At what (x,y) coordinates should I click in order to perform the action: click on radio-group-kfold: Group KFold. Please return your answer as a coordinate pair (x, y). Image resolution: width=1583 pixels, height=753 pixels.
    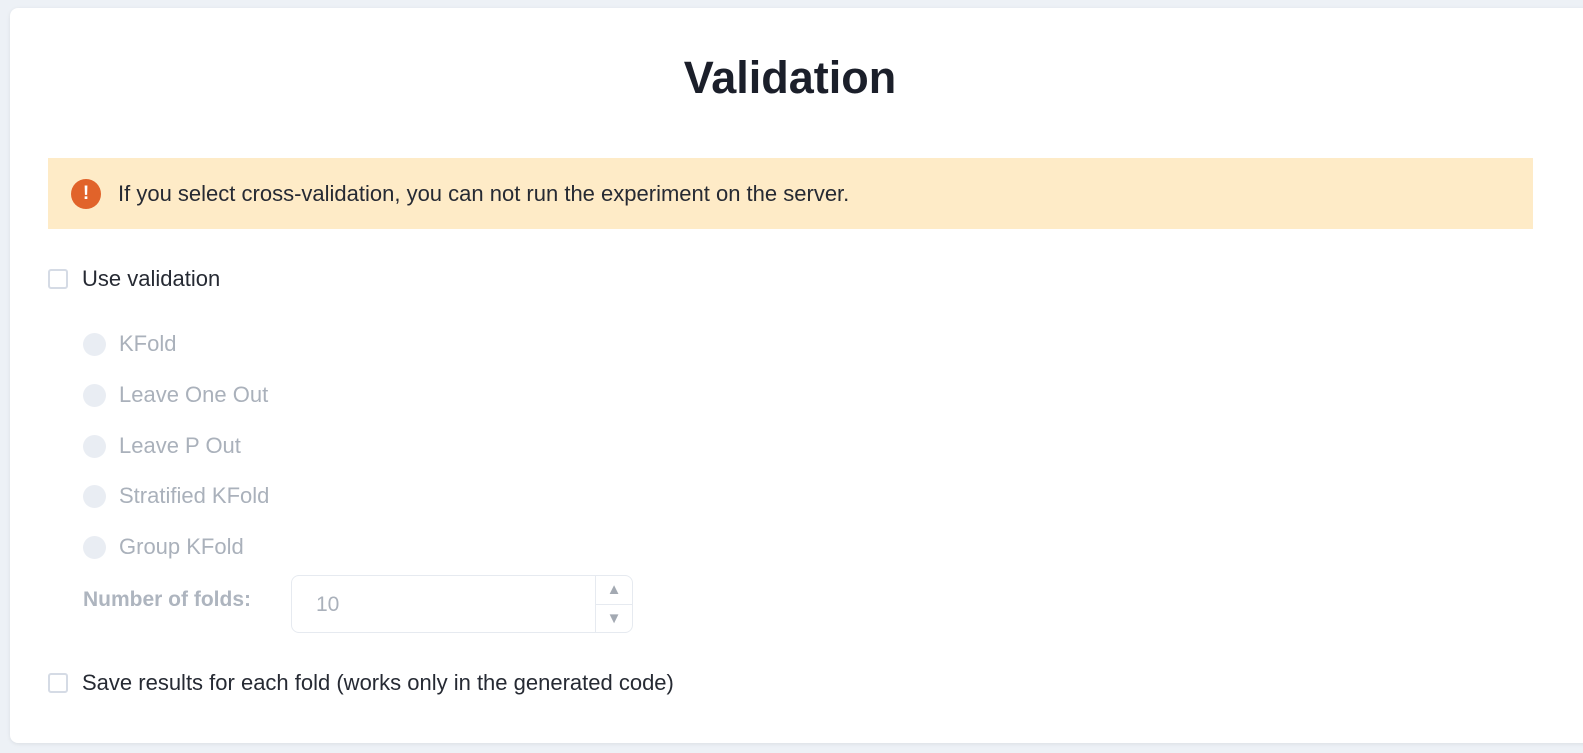
    Looking at the image, I should click on (163, 547).